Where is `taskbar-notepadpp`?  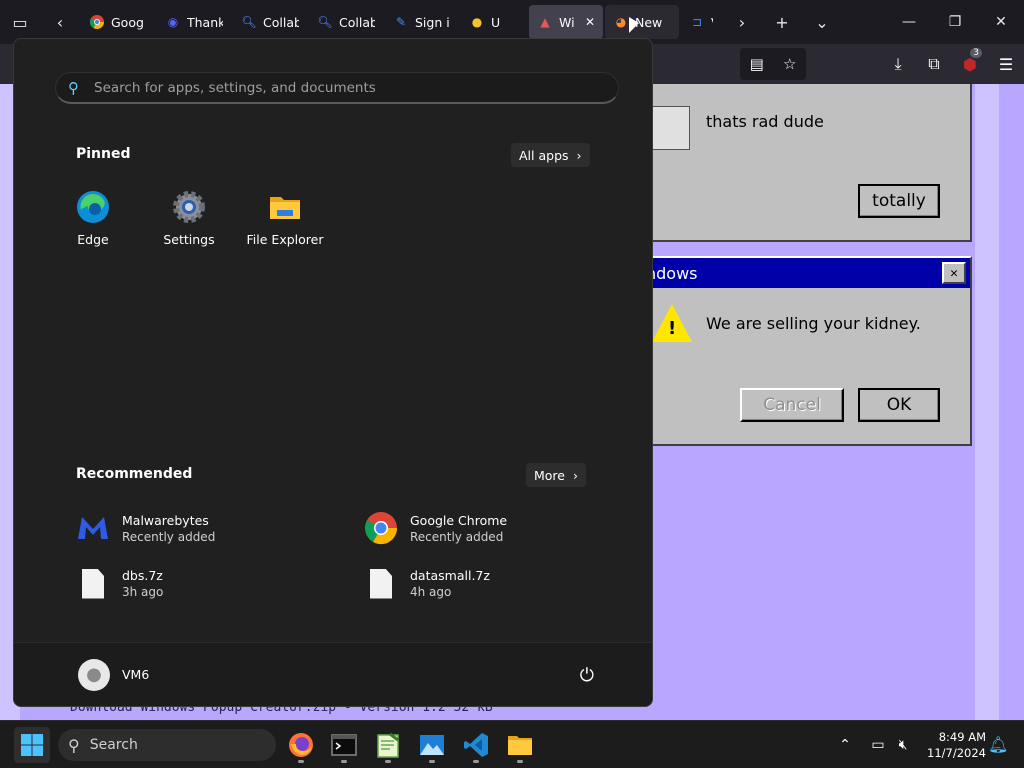 taskbar-notepadpp is located at coordinates (388, 745).